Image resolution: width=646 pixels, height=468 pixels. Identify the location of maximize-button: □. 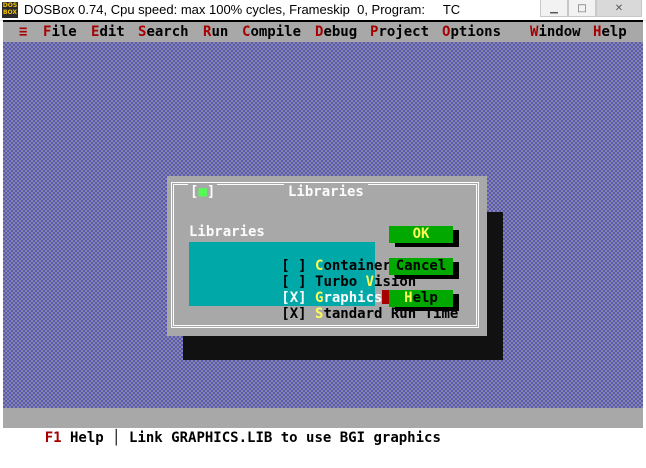
(582, 8).